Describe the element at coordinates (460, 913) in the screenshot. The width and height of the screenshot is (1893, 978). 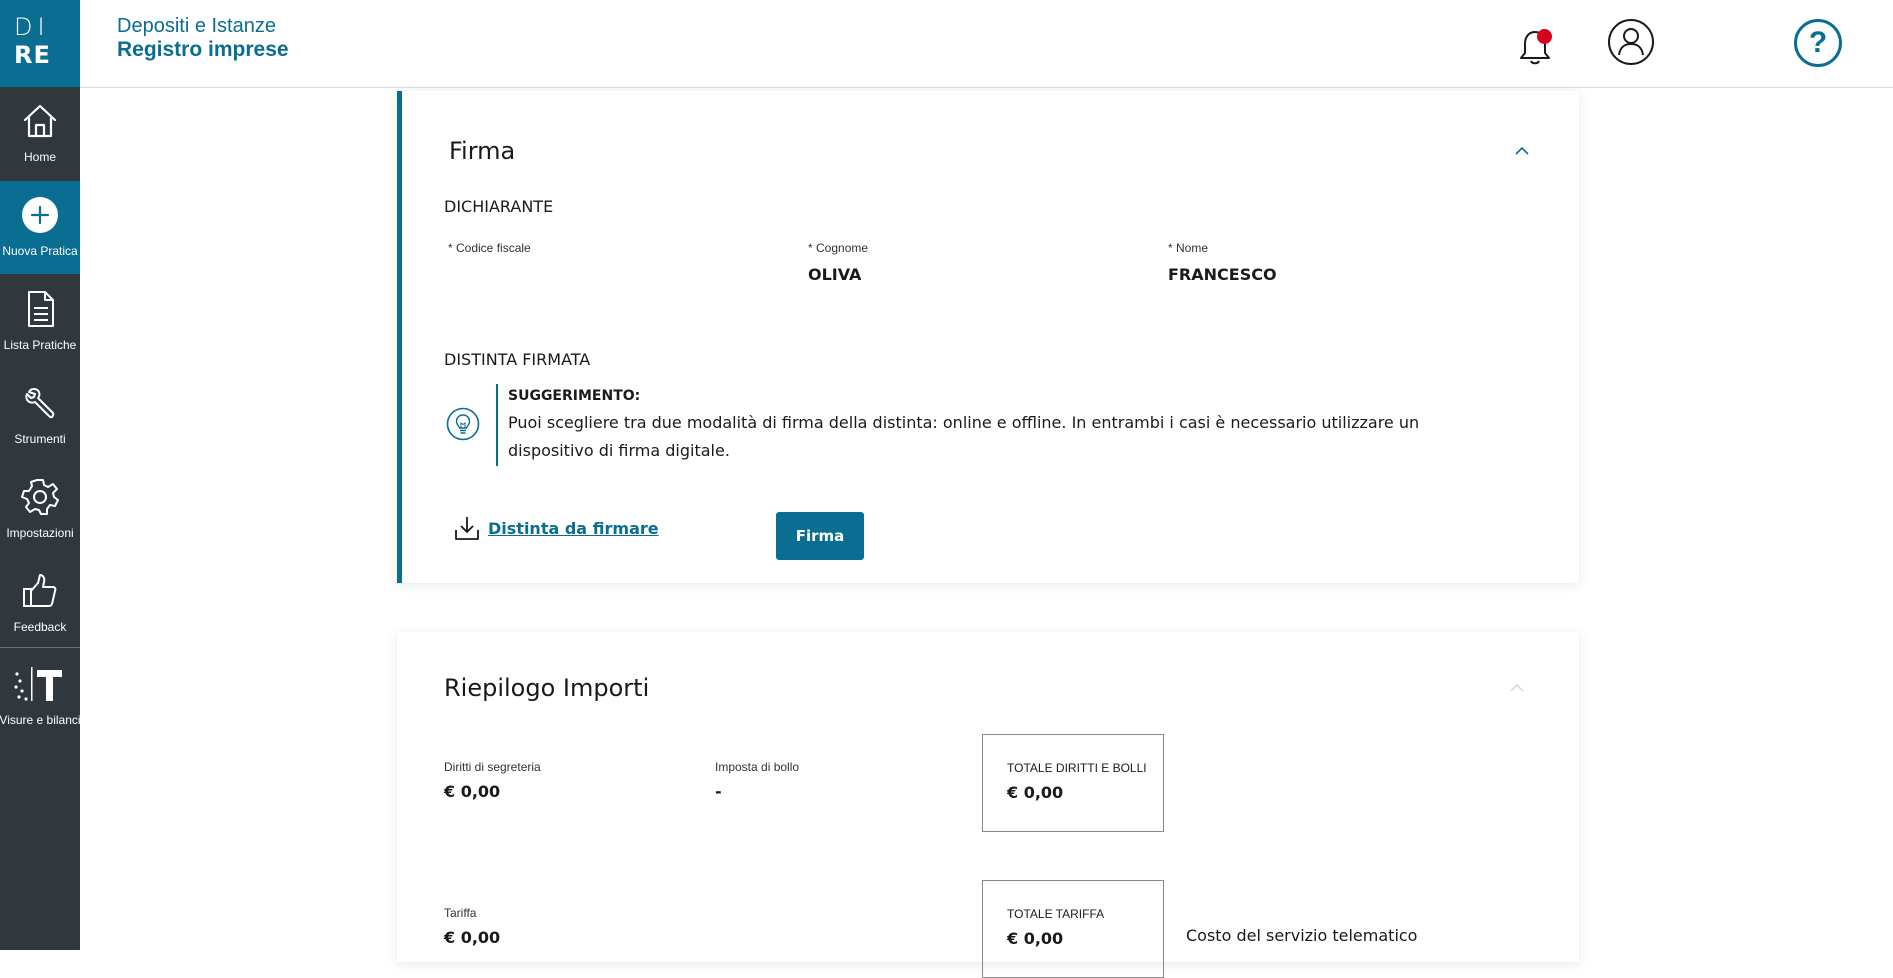
I see `tariffa-label: Tariffa` at that location.